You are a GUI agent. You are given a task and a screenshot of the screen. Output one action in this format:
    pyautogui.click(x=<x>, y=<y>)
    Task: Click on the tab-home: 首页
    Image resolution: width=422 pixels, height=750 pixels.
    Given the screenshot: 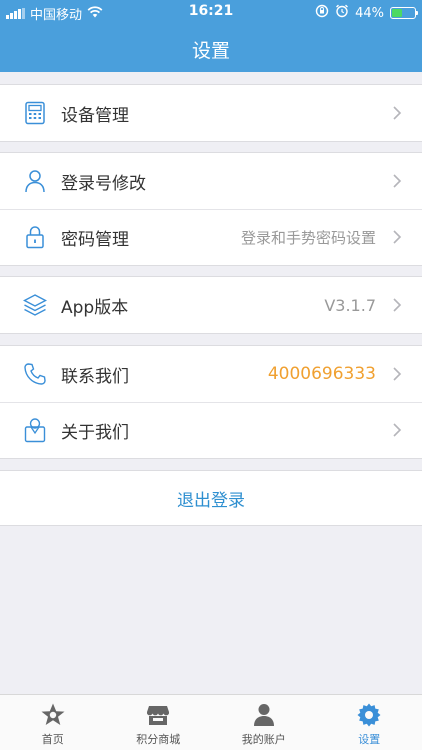 What is the action you would take?
    pyautogui.click(x=53, y=722)
    